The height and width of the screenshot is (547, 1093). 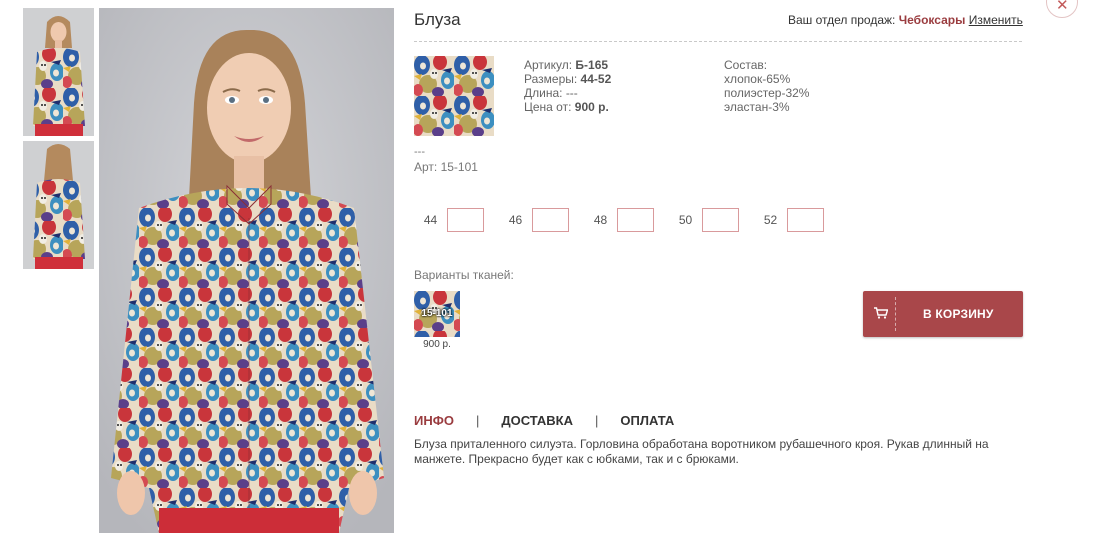 I want to click on fabric-variants-heading: Варианты тканей:, so click(x=464, y=275).